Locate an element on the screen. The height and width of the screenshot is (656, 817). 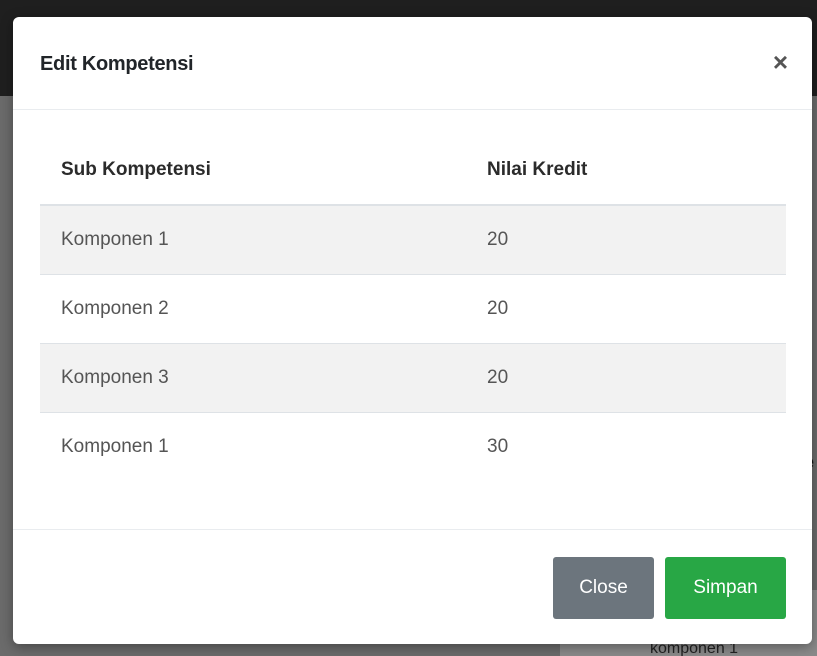
column-header-nilai-kredit: Nilai Kredit is located at coordinates (626, 171).